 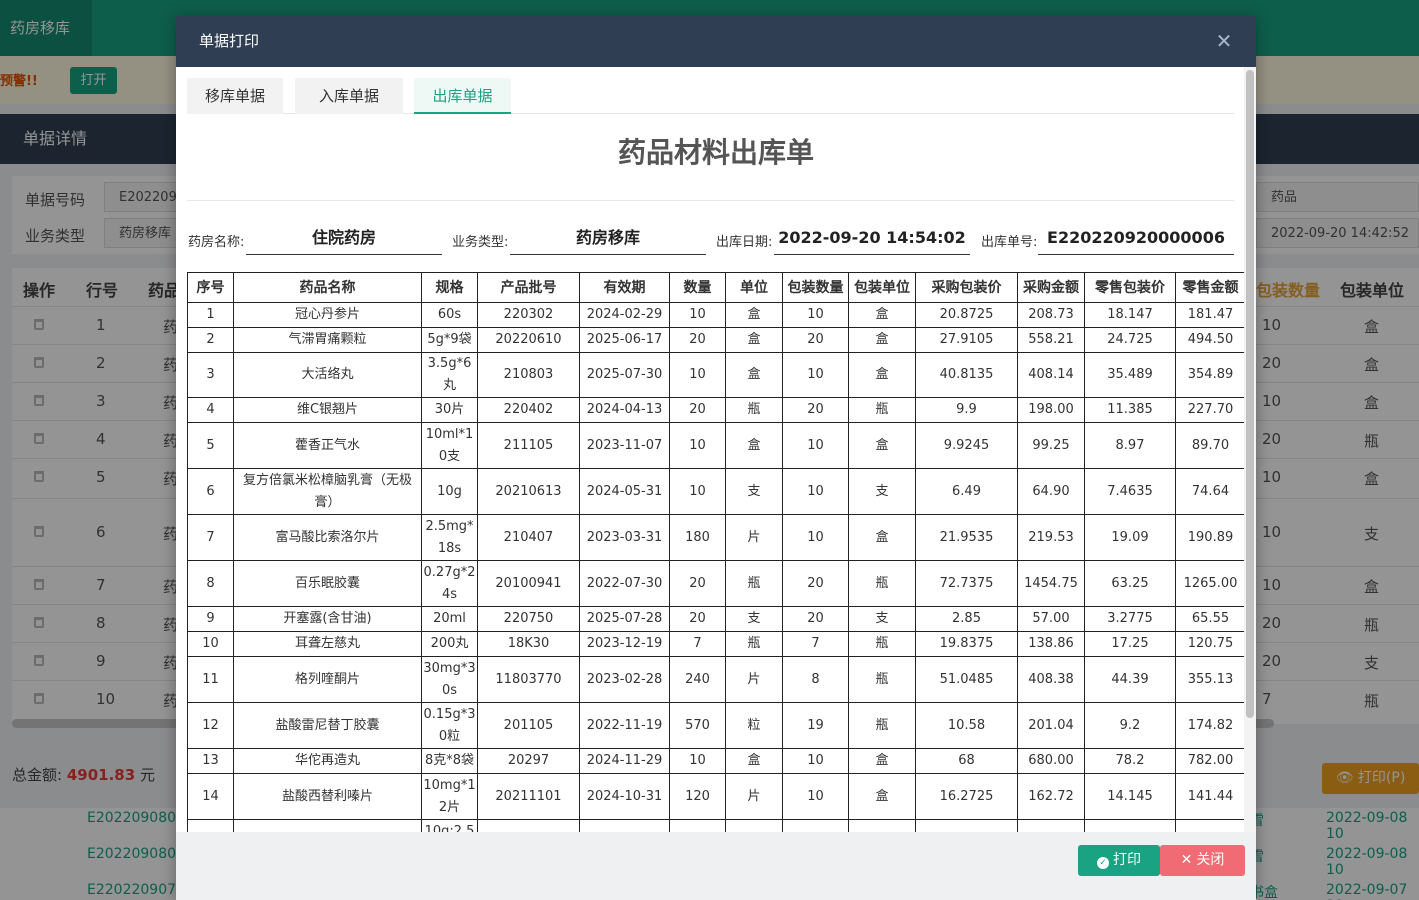 I want to click on col-retail-amount-cell: 141.44, so click(x=1210, y=796).